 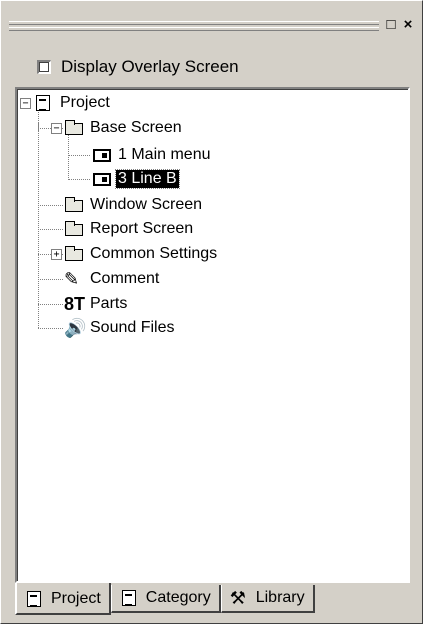 I want to click on tab-label: Library, so click(x=280, y=597).